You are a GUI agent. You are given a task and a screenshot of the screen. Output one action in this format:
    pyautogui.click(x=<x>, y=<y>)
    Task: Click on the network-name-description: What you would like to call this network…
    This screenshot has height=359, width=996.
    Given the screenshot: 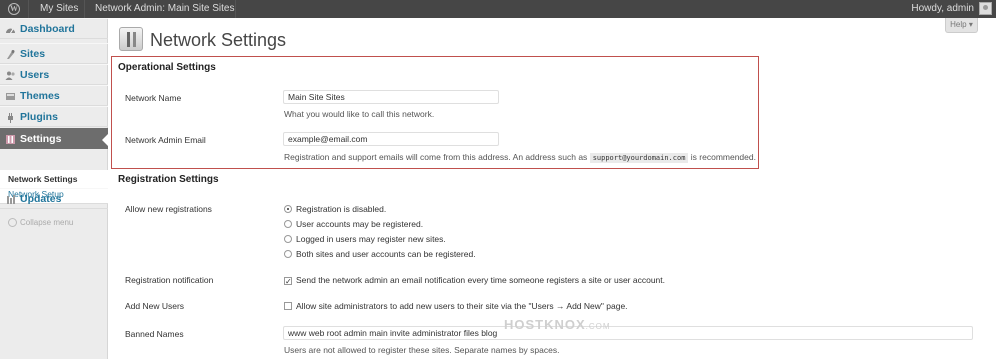 What is the action you would take?
    pyautogui.click(x=359, y=114)
    